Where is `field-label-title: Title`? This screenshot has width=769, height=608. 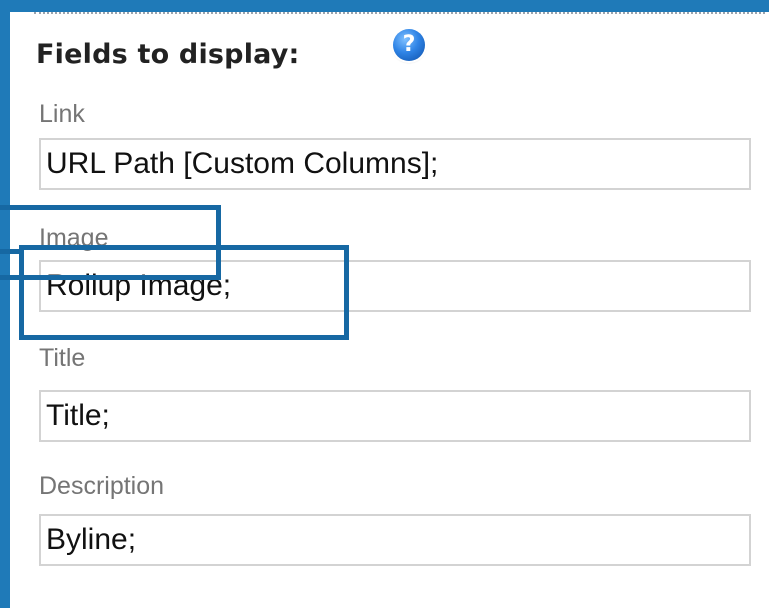
field-label-title: Title is located at coordinates (62, 358).